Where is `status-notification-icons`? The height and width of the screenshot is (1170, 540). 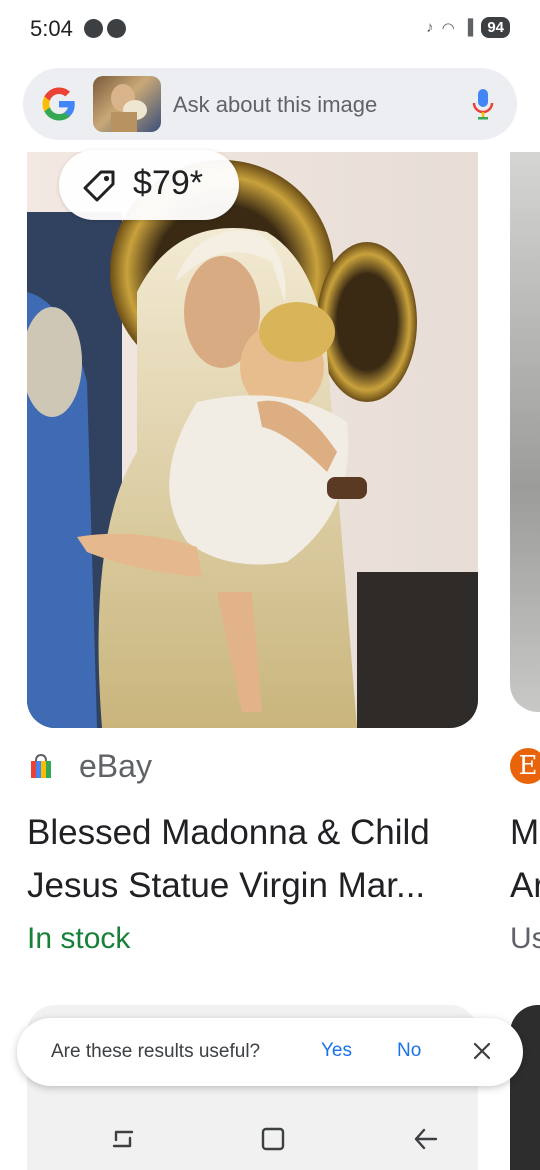
status-notification-icons is located at coordinates (105, 28).